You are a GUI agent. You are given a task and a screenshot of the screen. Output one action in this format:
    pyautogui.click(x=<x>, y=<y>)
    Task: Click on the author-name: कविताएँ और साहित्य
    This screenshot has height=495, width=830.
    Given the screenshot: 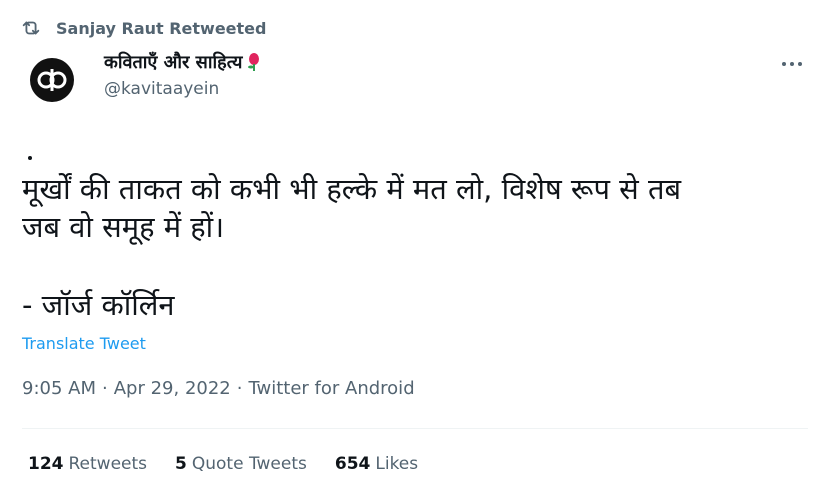 What is the action you would take?
    pyautogui.click(x=183, y=62)
    